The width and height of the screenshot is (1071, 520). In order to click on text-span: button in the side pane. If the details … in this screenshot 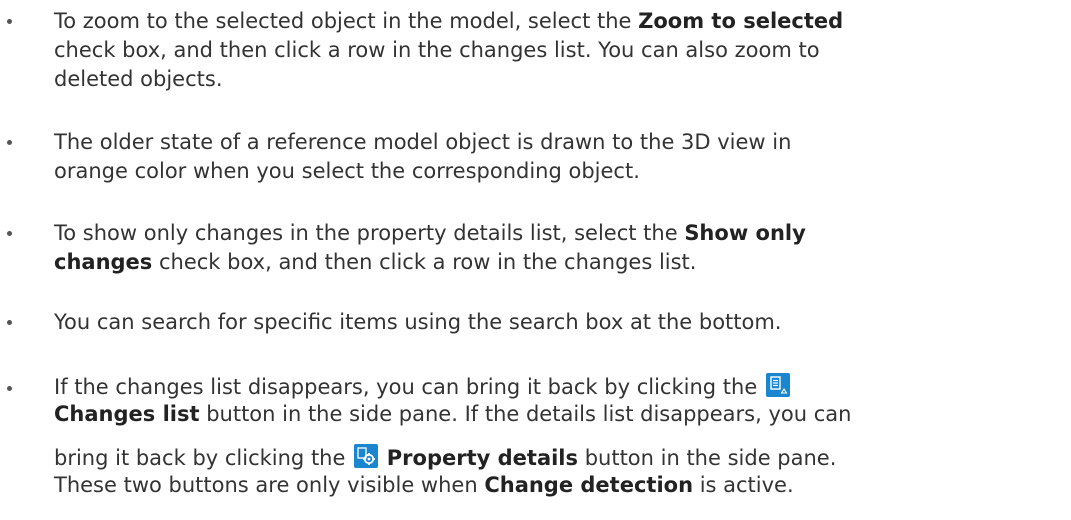, I will do `click(525, 414)`.